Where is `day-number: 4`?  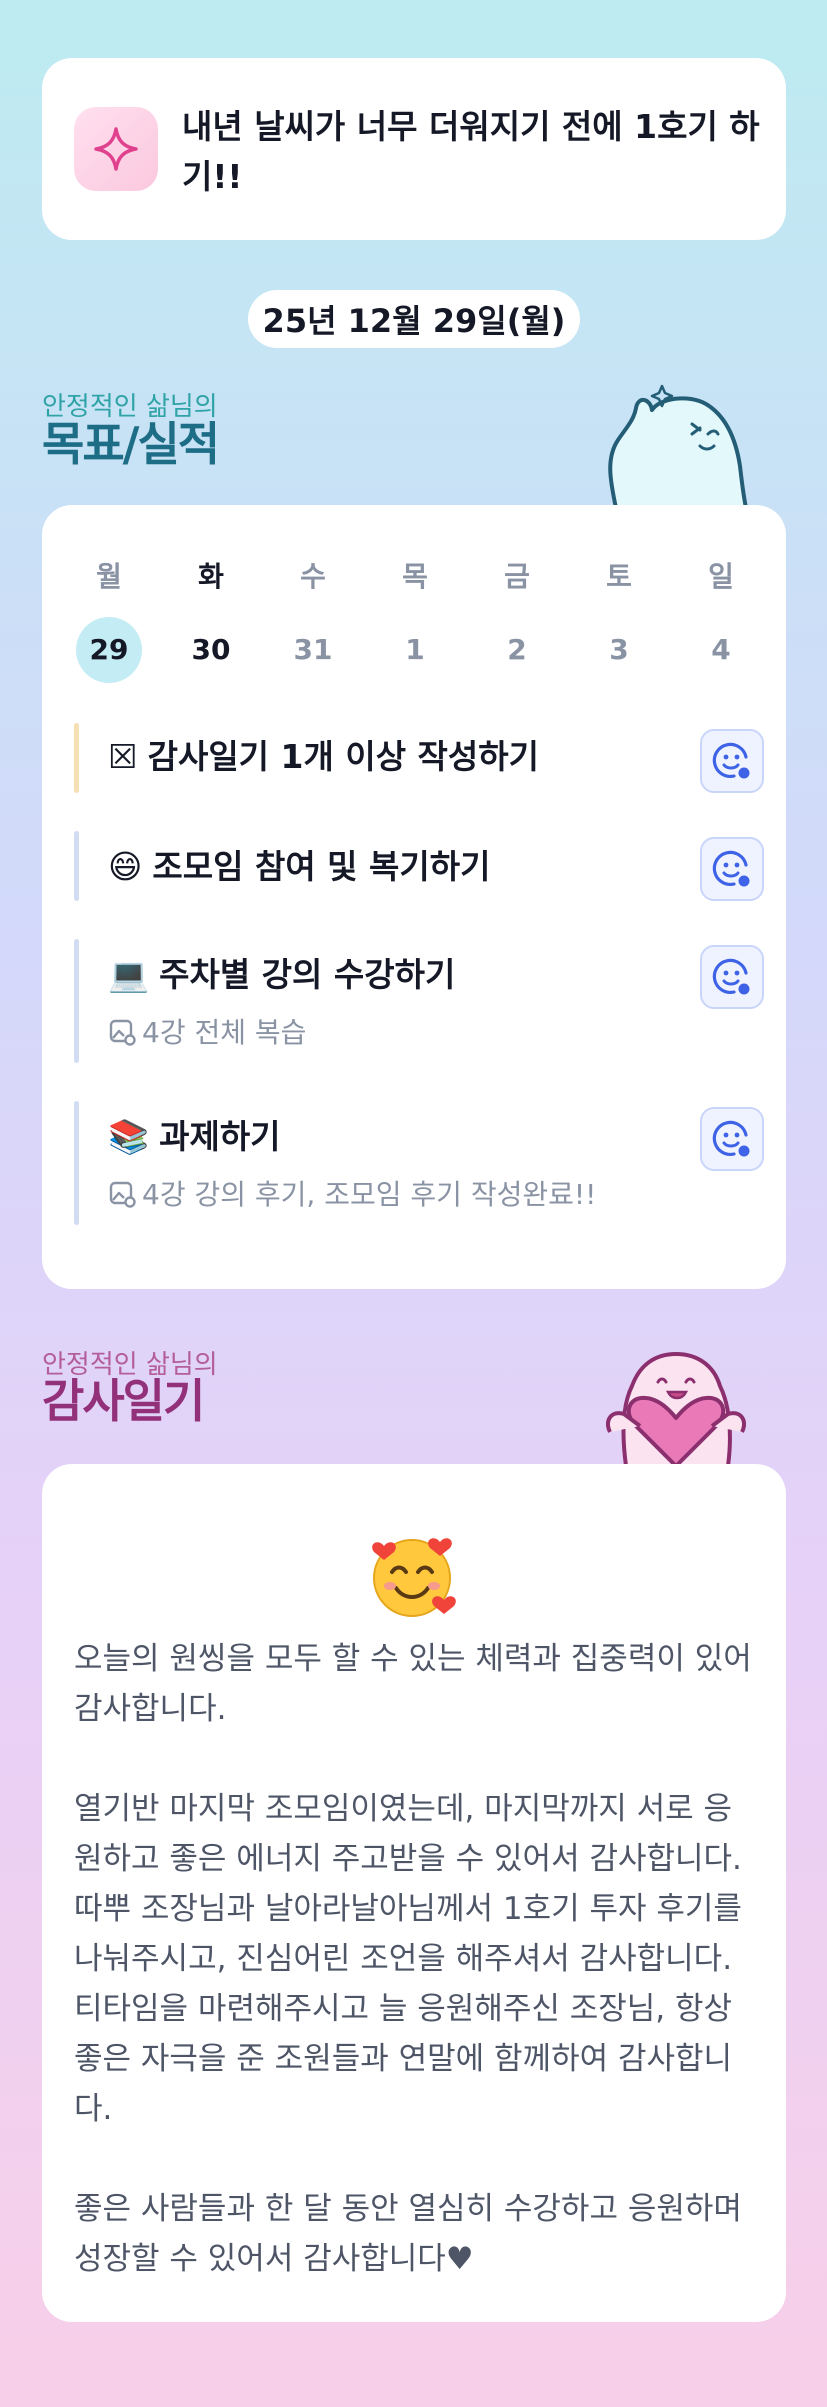
day-number: 4 is located at coordinates (721, 649).